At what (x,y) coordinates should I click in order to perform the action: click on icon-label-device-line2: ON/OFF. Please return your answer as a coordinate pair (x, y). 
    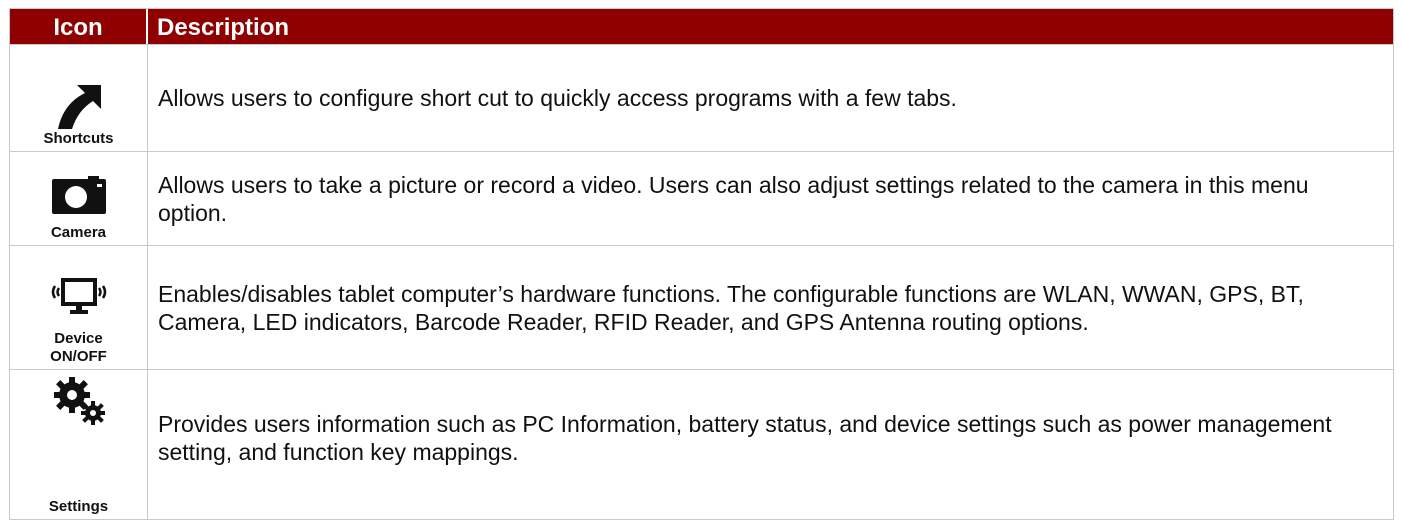
    Looking at the image, I should click on (78, 356).